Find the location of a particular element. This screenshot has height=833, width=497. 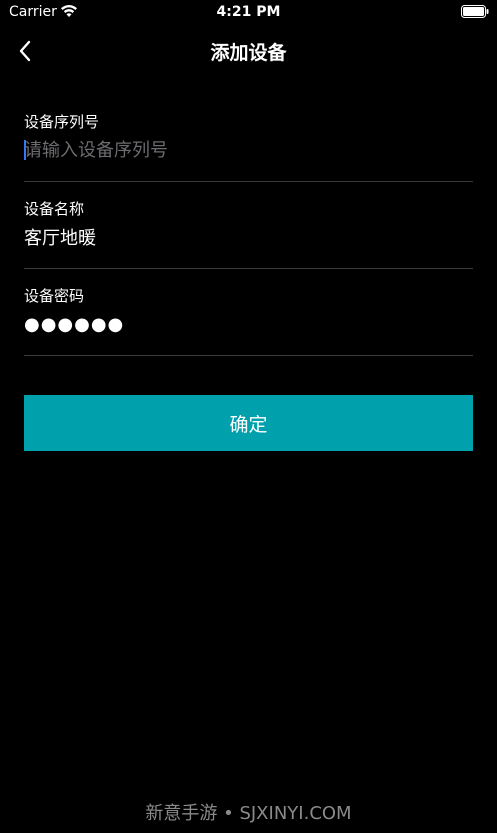

serial-number-input is located at coordinates (248, 150).